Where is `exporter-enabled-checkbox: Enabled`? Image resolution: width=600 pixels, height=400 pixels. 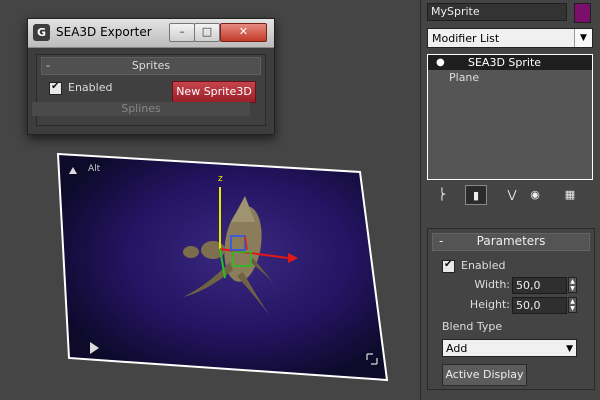 exporter-enabled-checkbox: Enabled is located at coordinates (80, 88).